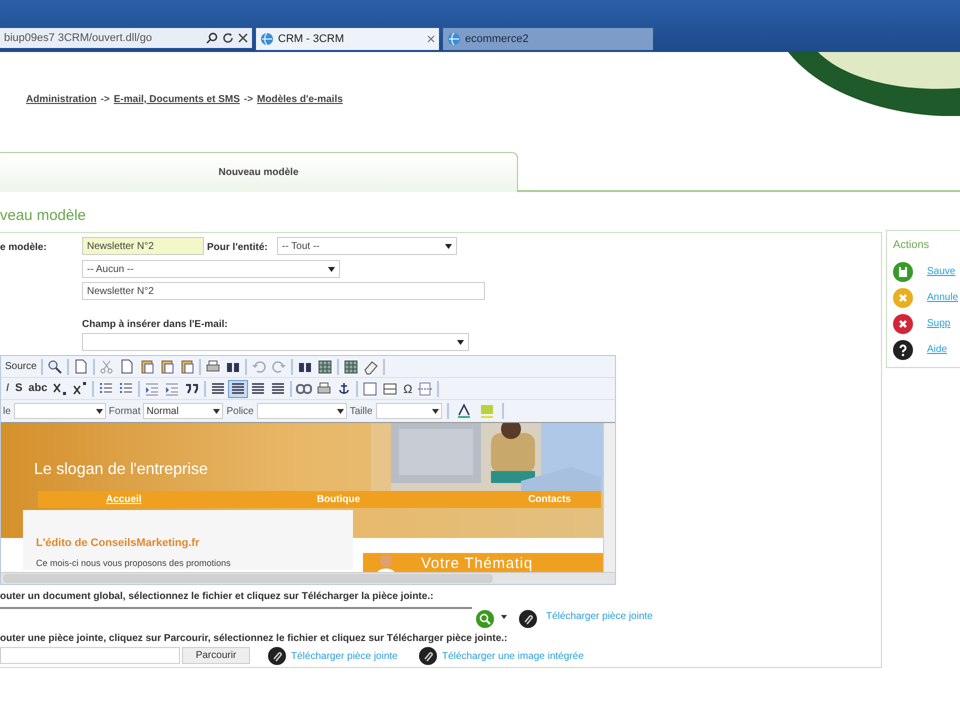 This screenshot has height=720, width=960. I want to click on toolbar-label: Police, so click(240, 411).